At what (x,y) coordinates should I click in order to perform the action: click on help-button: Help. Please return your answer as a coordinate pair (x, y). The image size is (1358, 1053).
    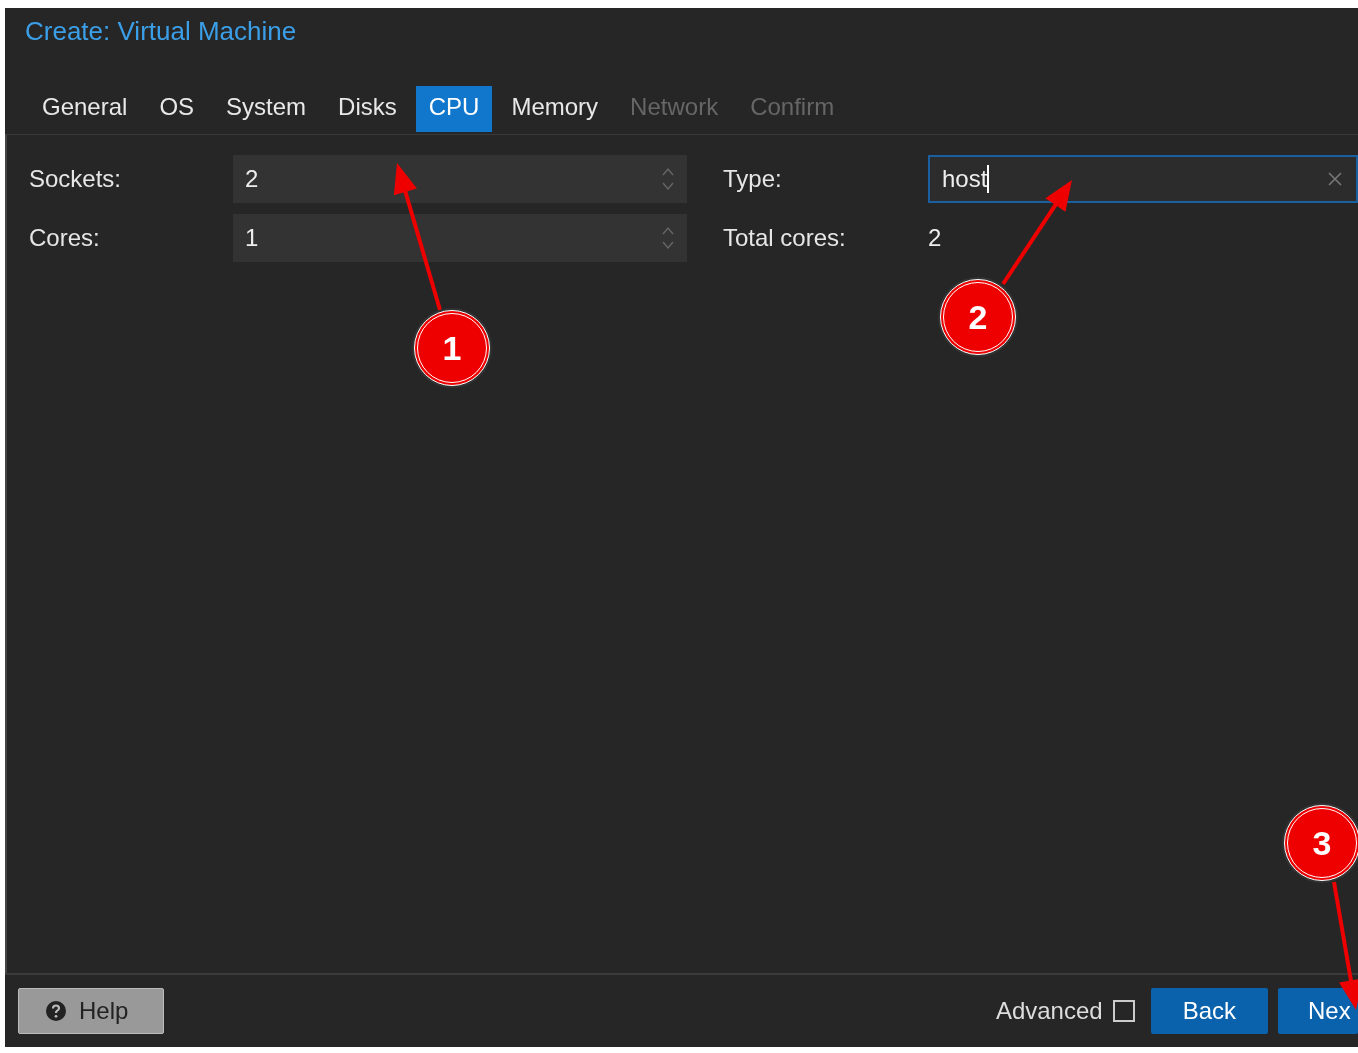
    Looking at the image, I should click on (91, 1011).